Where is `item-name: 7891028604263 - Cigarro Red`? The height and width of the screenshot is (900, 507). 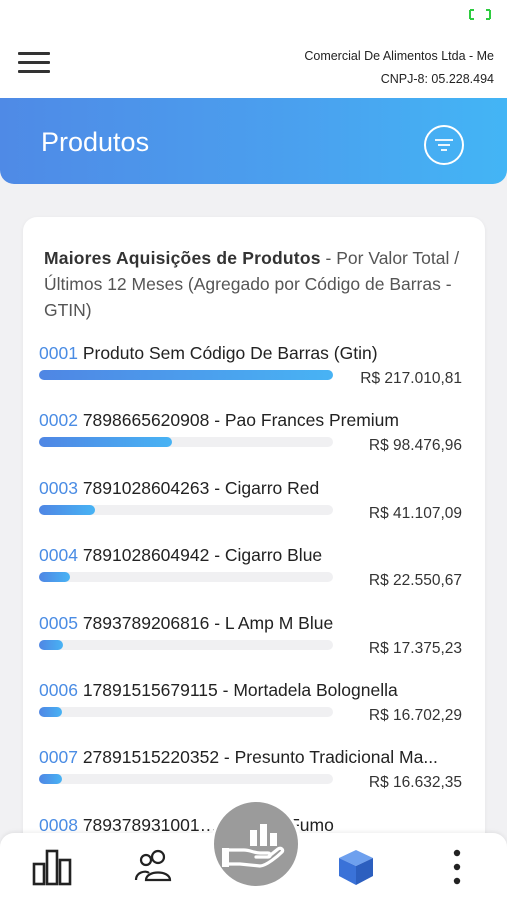
item-name: 7891028604263 - Cigarro Red is located at coordinates (201, 487).